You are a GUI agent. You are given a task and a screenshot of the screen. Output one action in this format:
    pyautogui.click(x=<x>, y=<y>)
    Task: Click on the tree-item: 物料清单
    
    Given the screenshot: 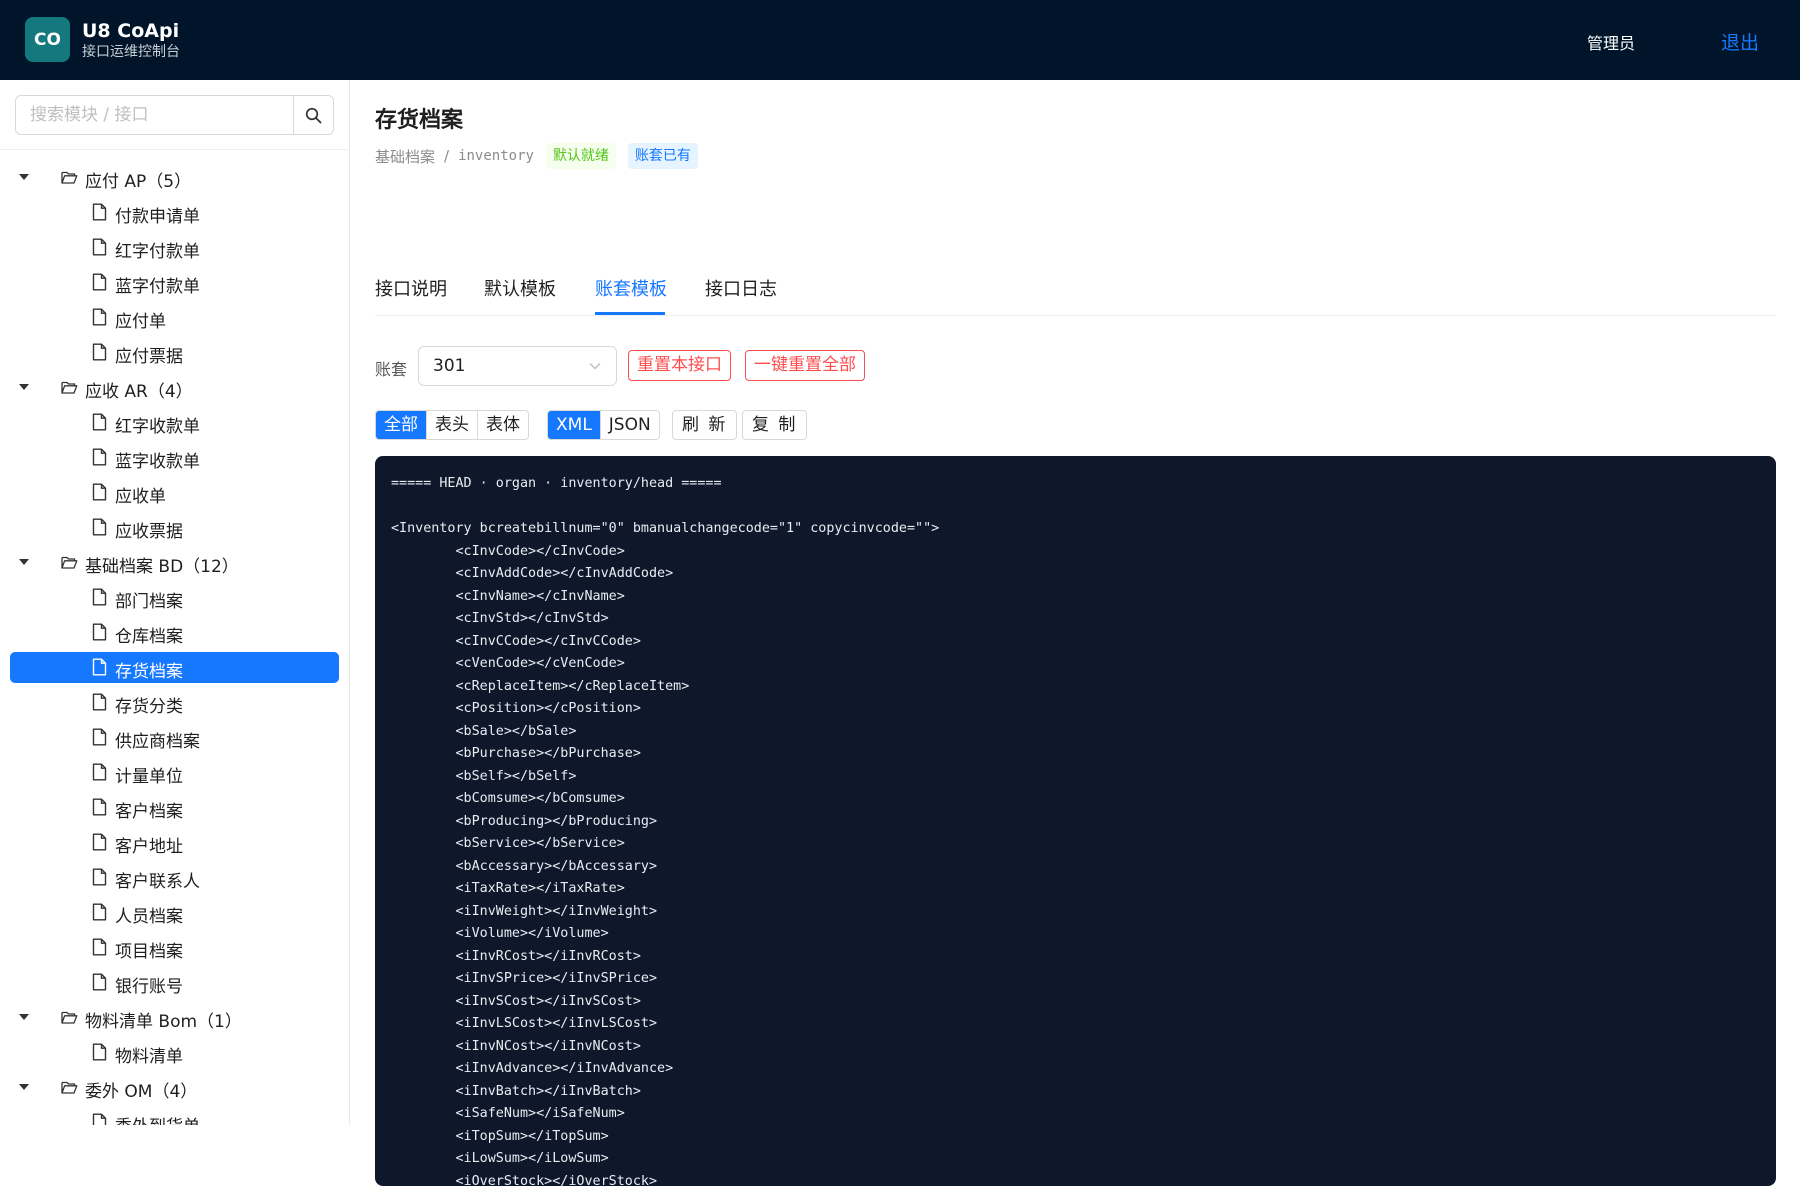 What is the action you would take?
    pyautogui.click(x=174, y=1052)
    